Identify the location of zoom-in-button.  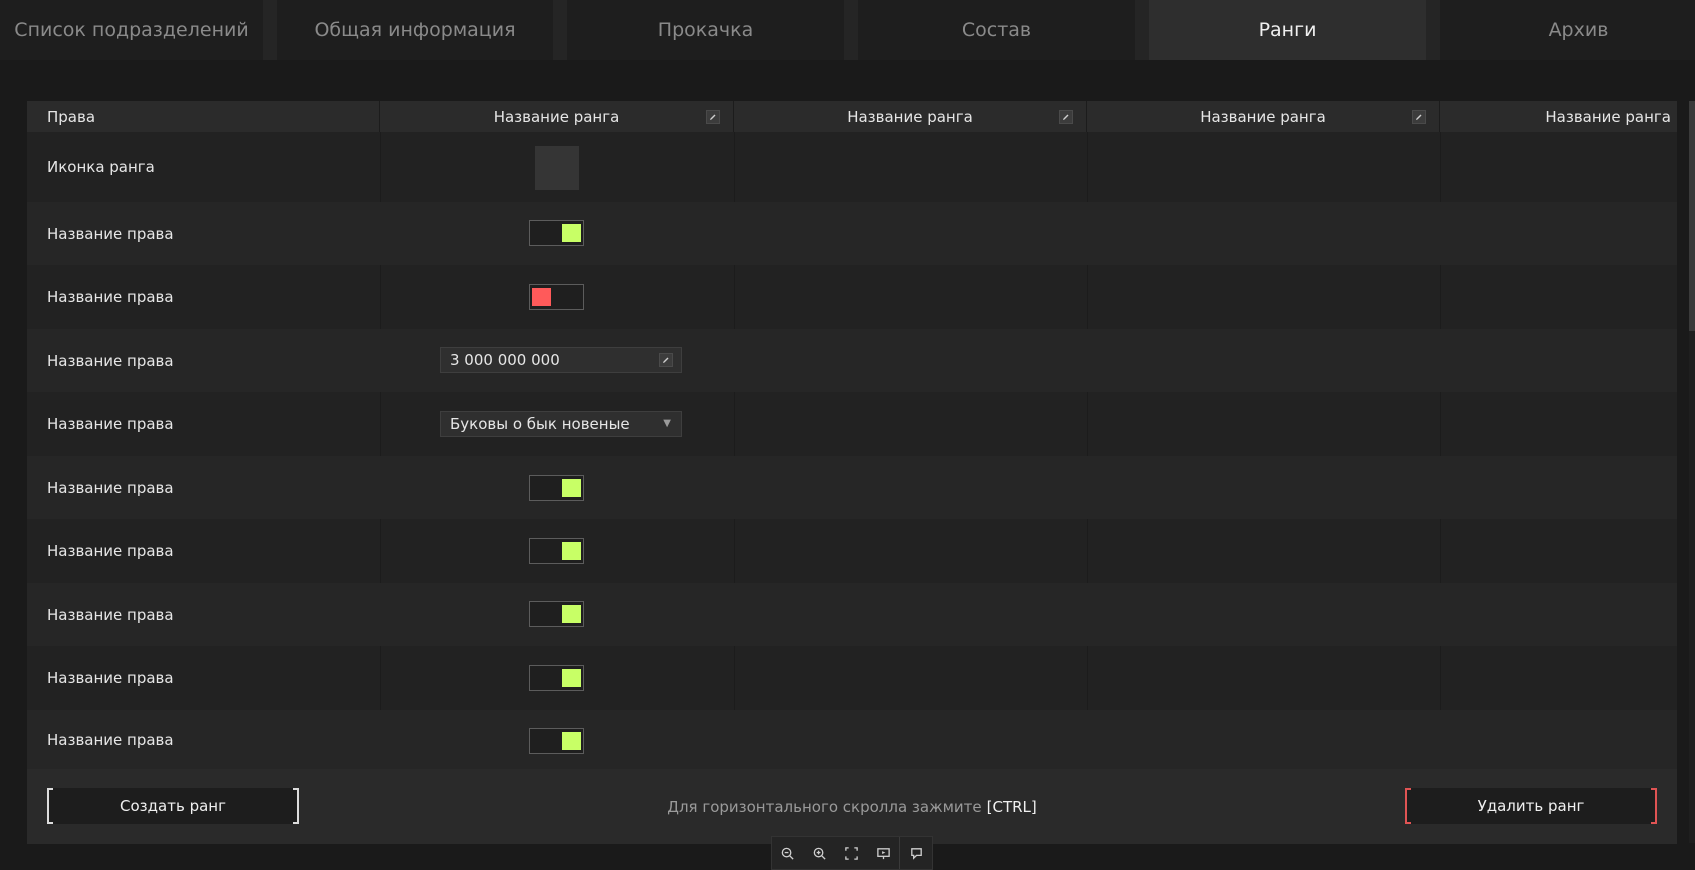
(820, 853).